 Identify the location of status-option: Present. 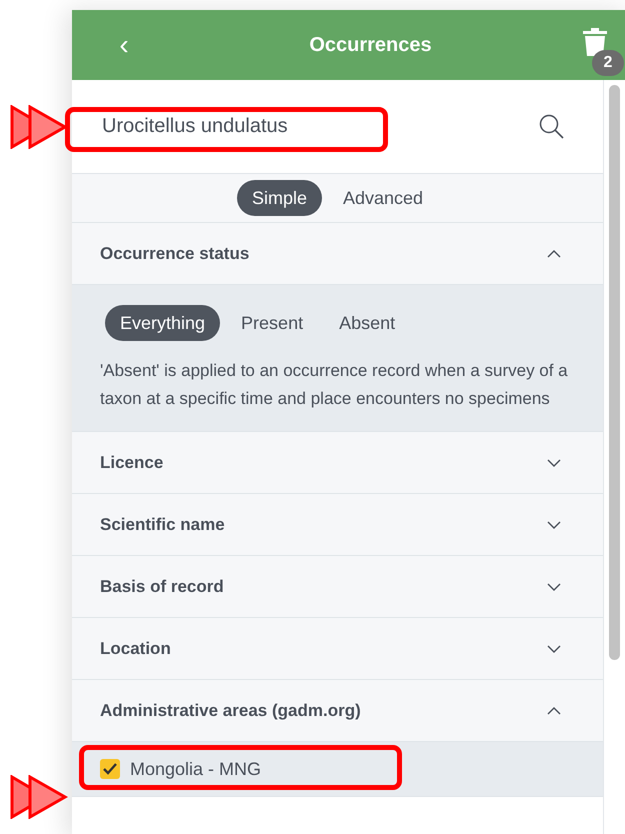
(272, 323).